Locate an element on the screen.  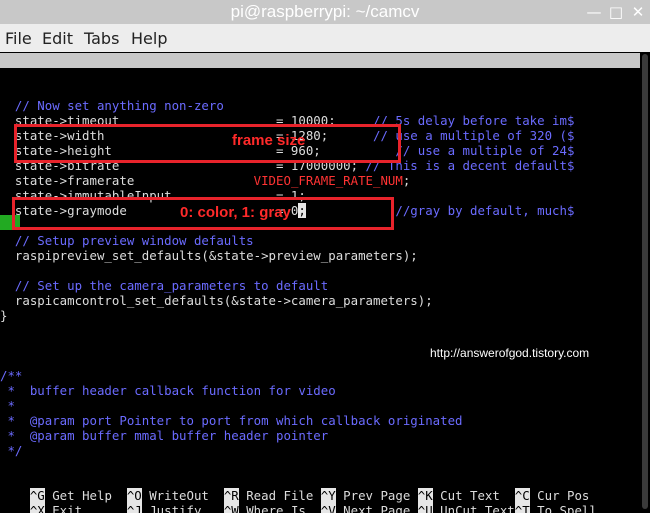
menu-help: Help is located at coordinates (149, 38).